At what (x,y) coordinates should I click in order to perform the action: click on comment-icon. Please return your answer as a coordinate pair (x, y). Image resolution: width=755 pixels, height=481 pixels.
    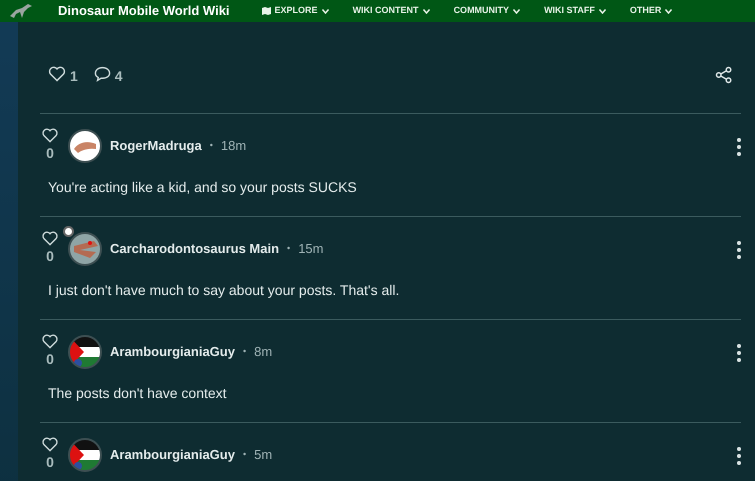
    Looking at the image, I should click on (102, 74).